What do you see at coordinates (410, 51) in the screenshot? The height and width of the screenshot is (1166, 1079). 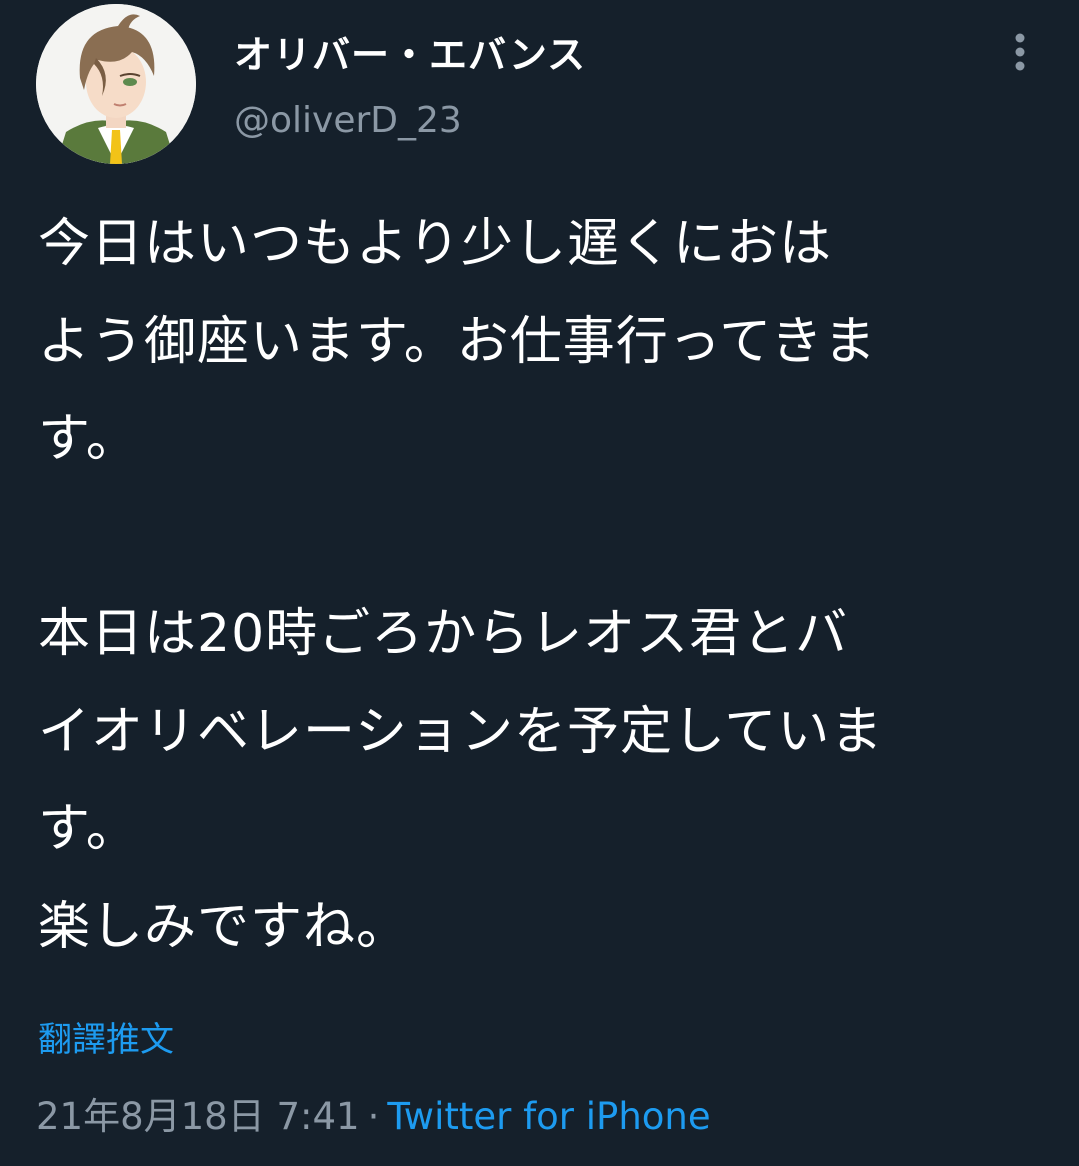 I see `display-name: オリバー・エバンス` at bounding box center [410, 51].